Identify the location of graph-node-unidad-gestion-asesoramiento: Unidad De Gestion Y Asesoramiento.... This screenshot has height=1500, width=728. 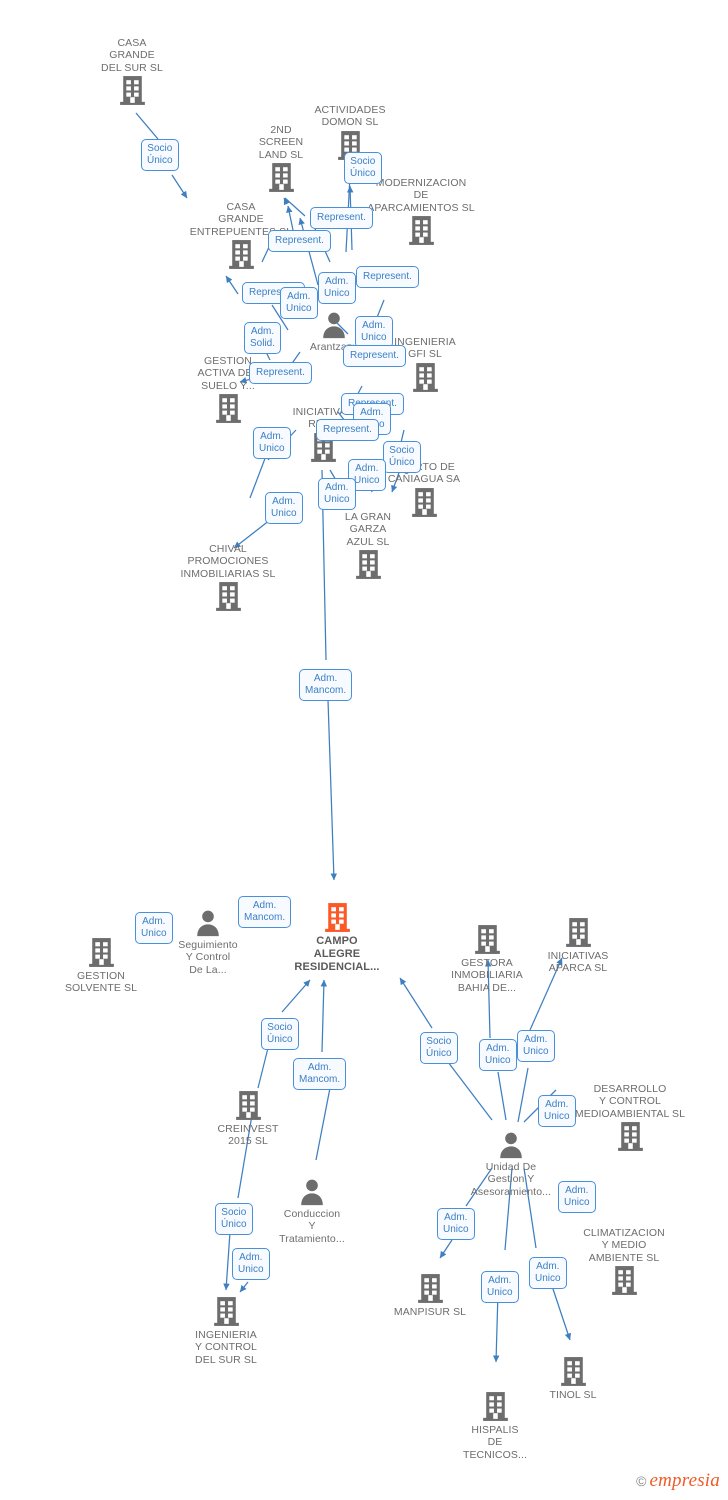
(511, 1164).